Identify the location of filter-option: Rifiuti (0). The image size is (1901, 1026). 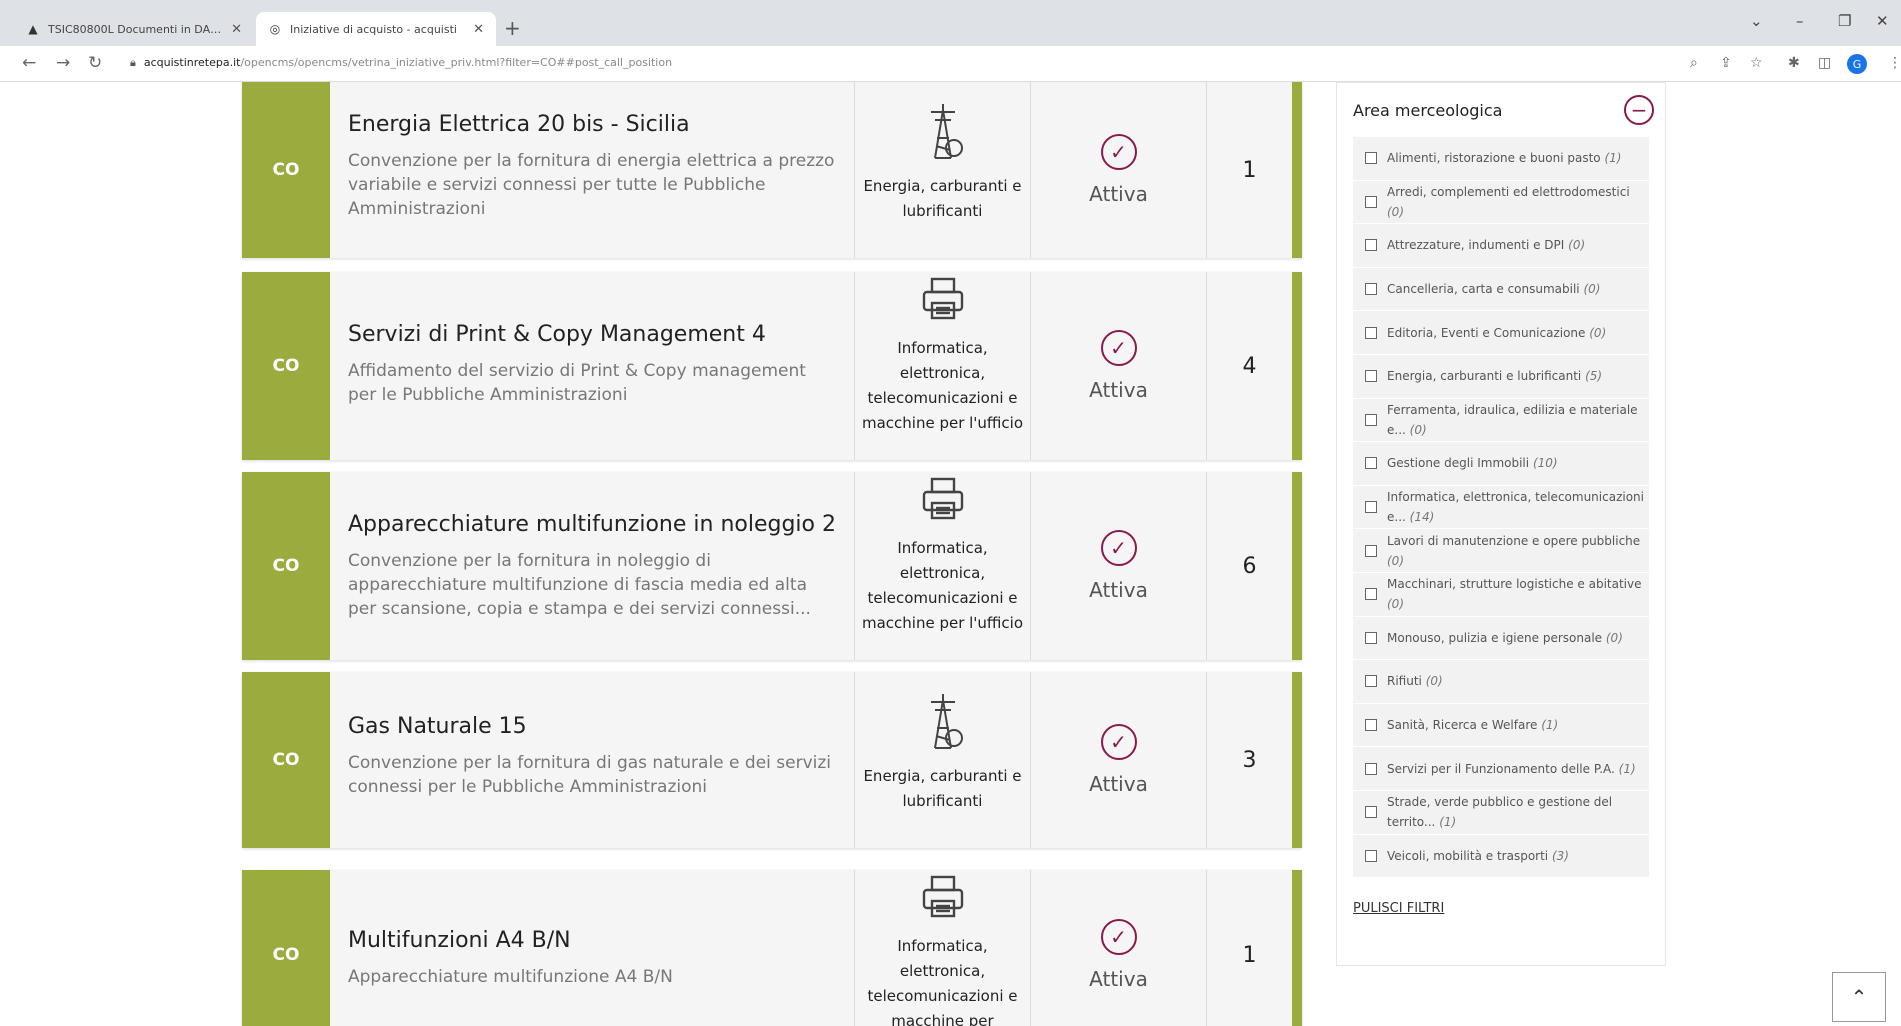
(1501, 682).